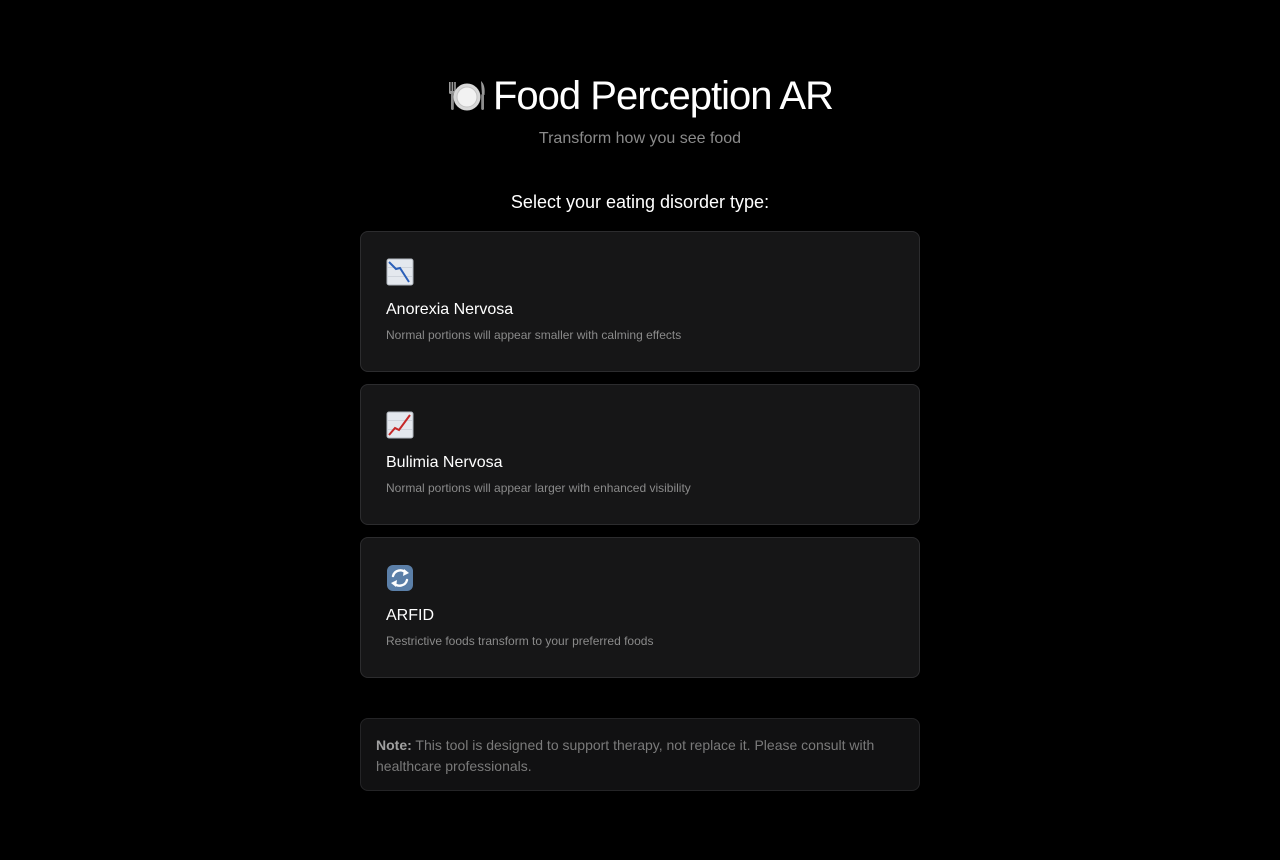 The image size is (1280, 860). Describe the element at coordinates (663, 96) in the screenshot. I see `page-title-text: Food Perception AR` at that location.